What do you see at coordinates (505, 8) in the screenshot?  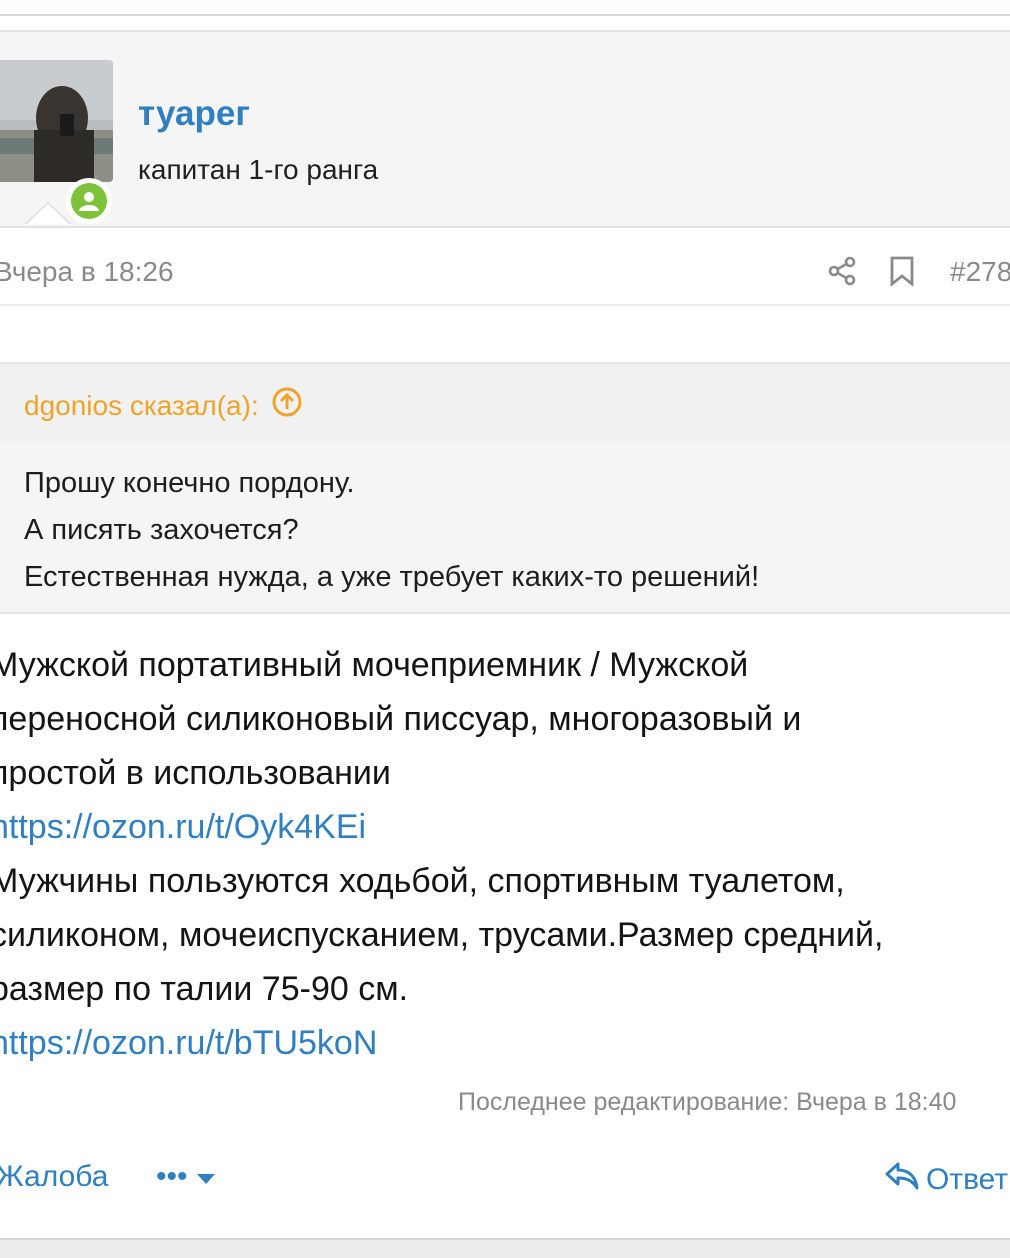 I see `top-divider` at bounding box center [505, 8].